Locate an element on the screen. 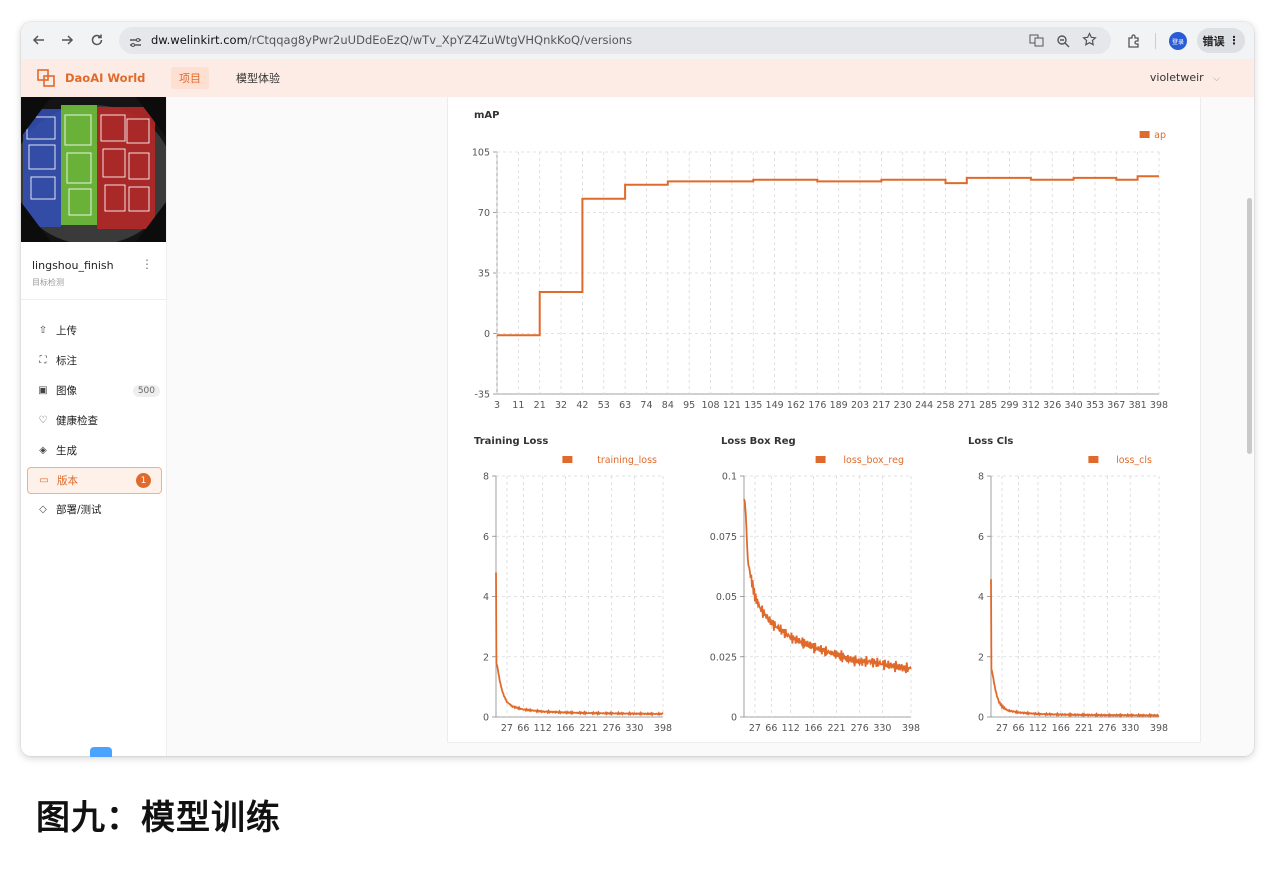  legend-label: loss_box_reg is located at coordinates (873, 460).